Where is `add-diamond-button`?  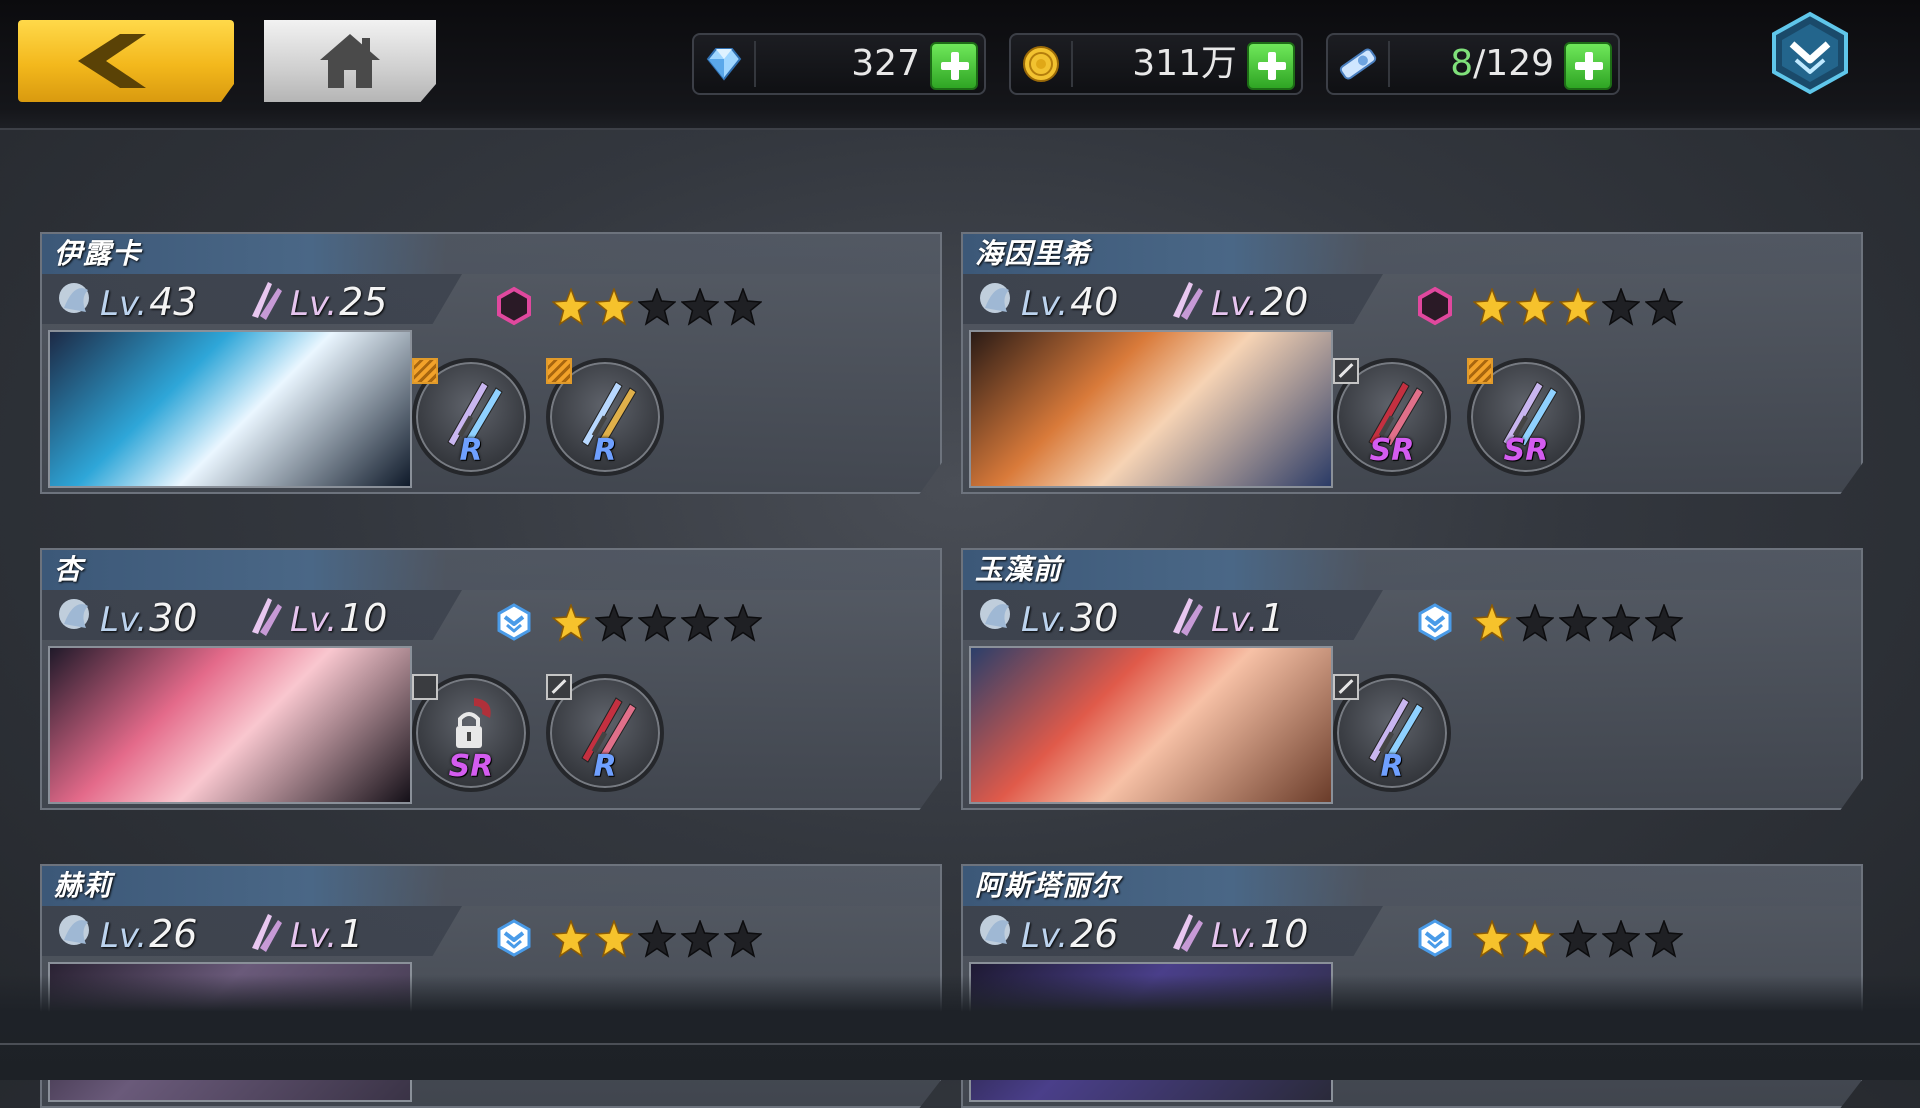 add-diamond-button is located at coordinates (954, 66).